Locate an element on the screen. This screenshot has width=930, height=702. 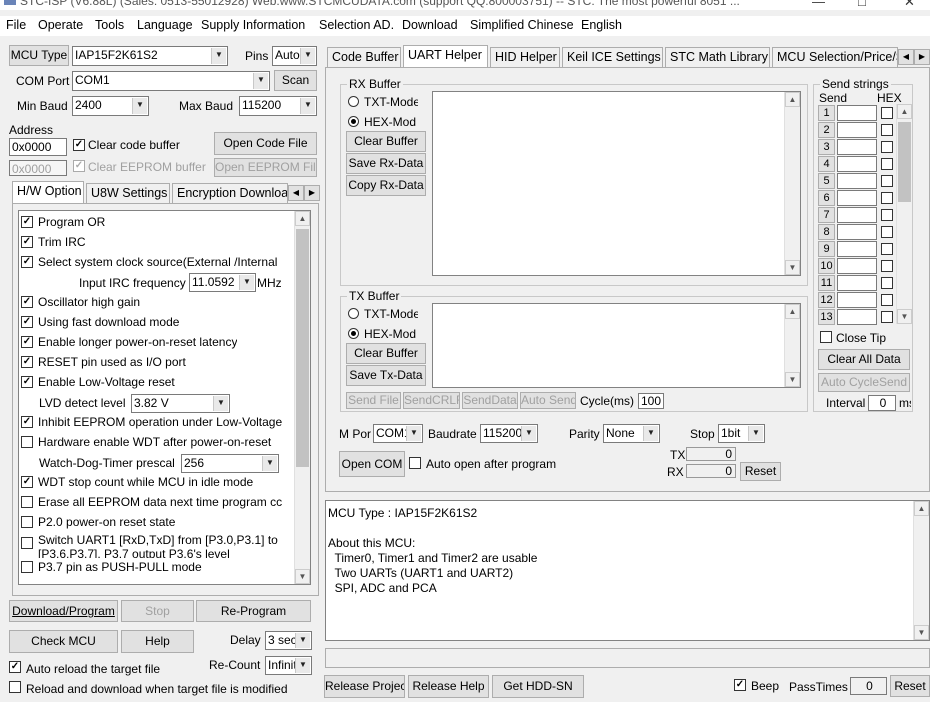
maximize-icon: □ is located at coordinates (862, 4).